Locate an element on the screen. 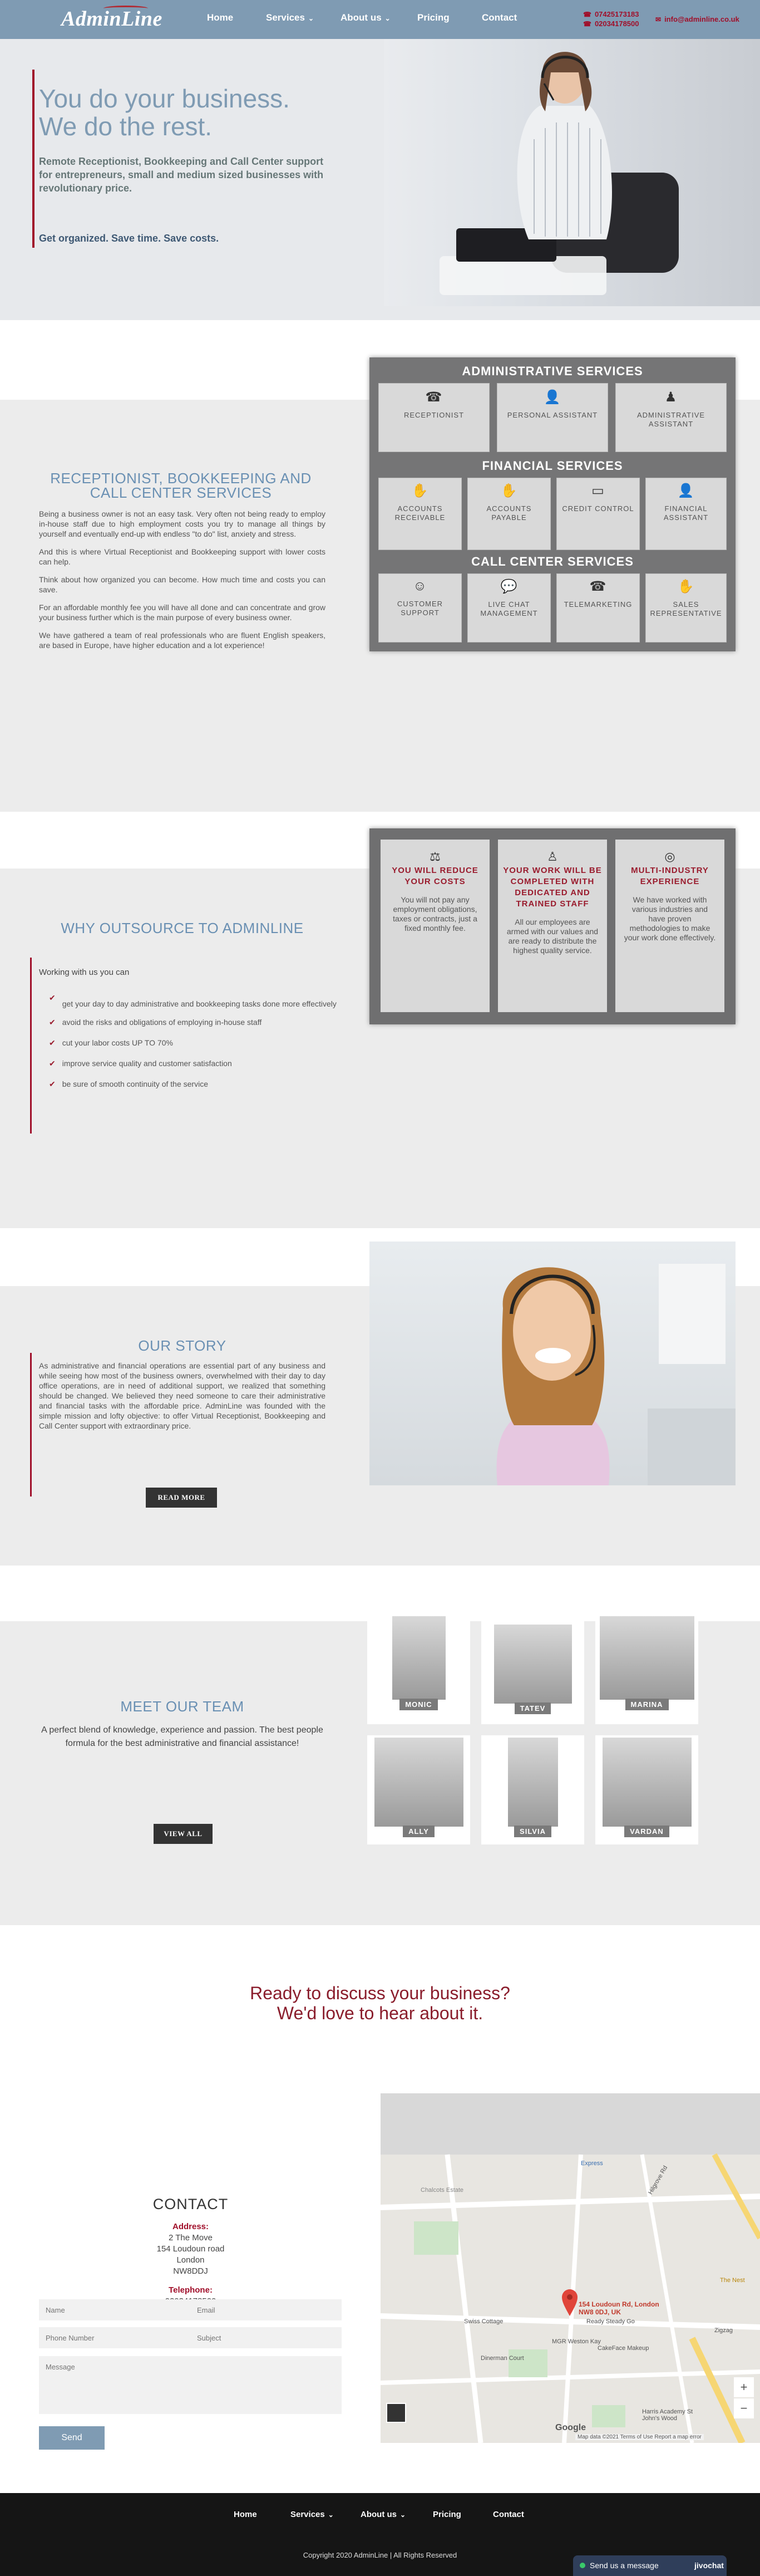 The image size is (760, 2576). nav-services: Services ⌄ is located at coordinates (290, 17).